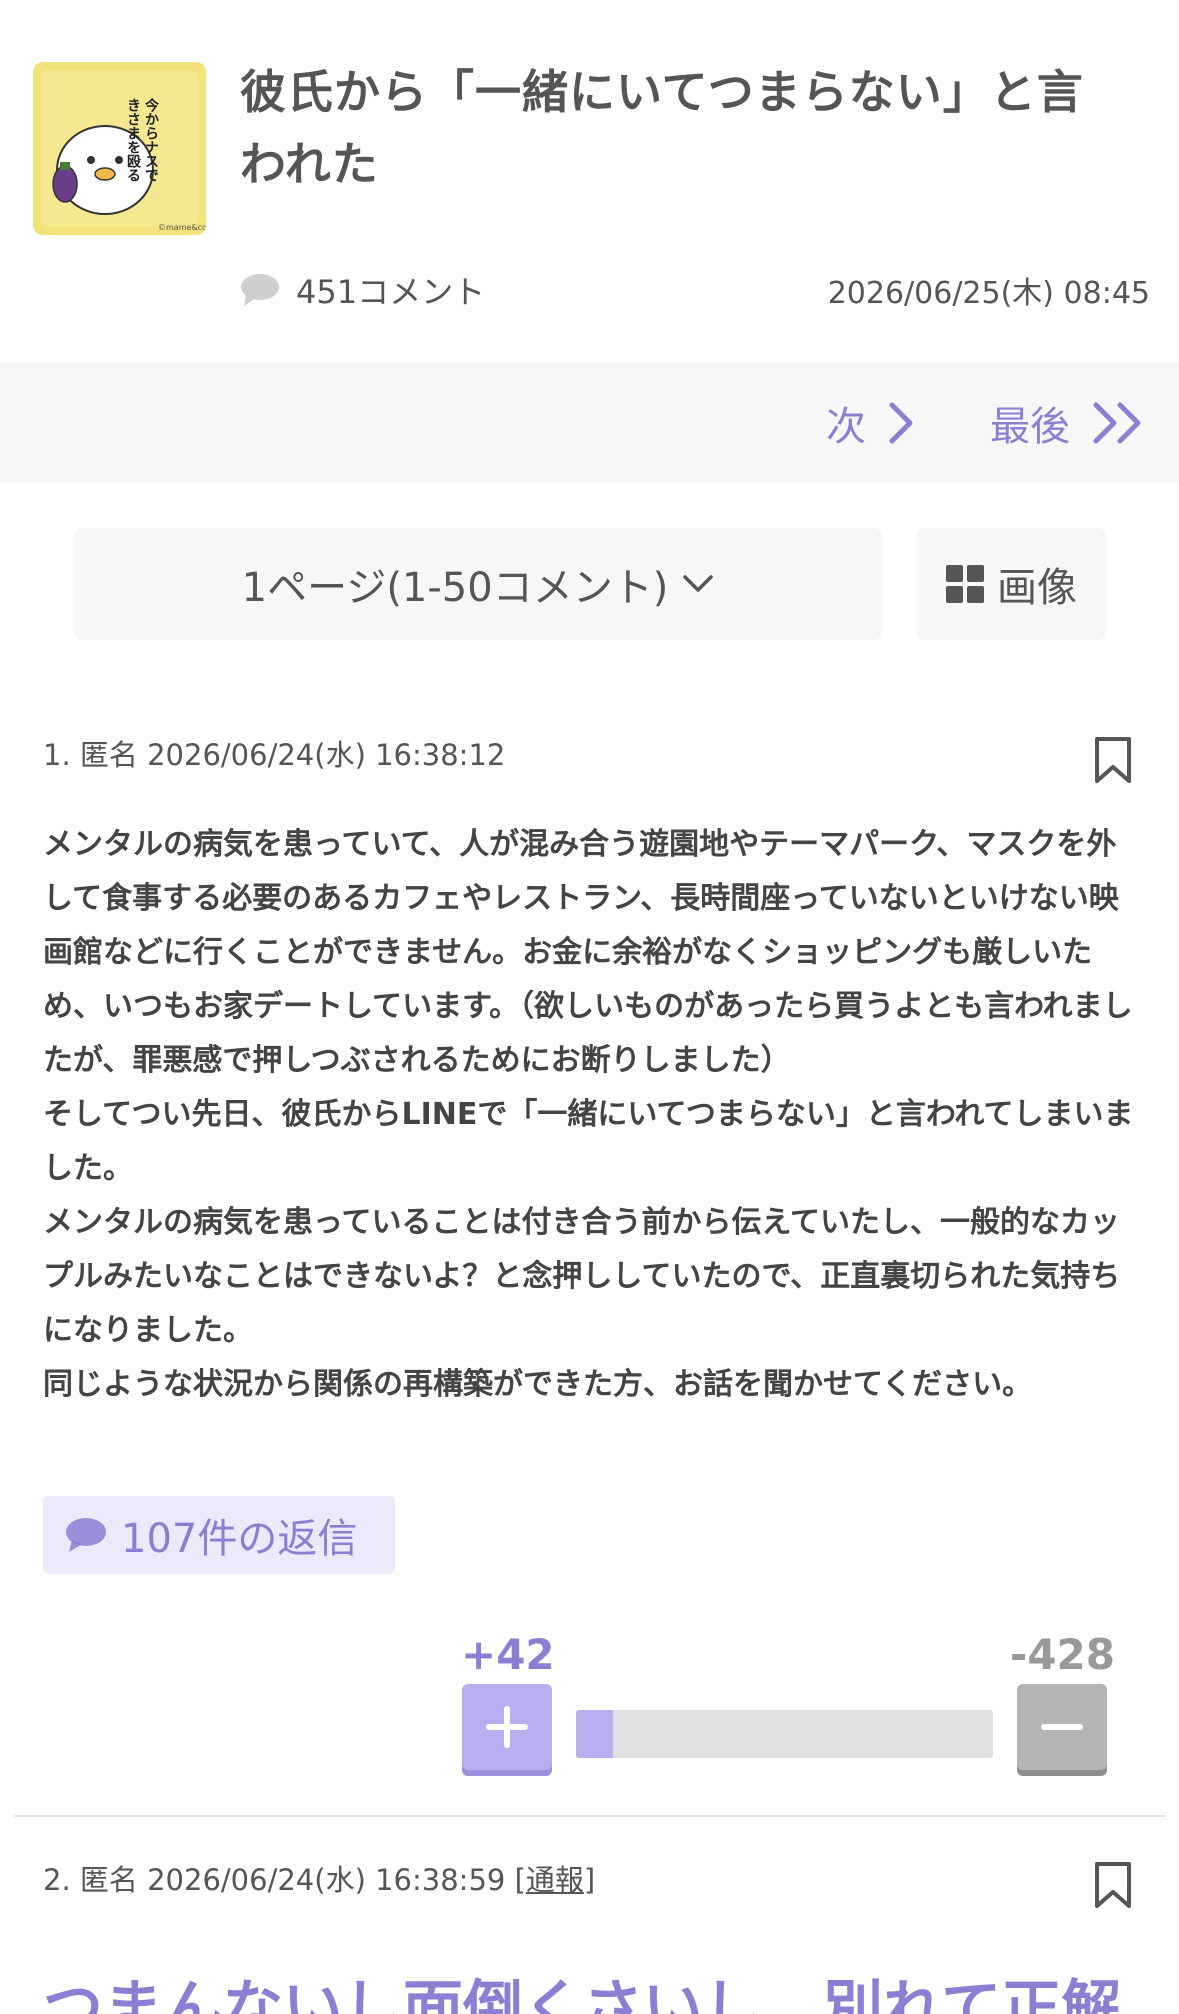 The image size is (1179, 2014). Describe the element at coordinates (274, 755) in the screenshot. I see `comment-meta: 1. 匿名 2026/06/24(水) 16:38:12` at that location.